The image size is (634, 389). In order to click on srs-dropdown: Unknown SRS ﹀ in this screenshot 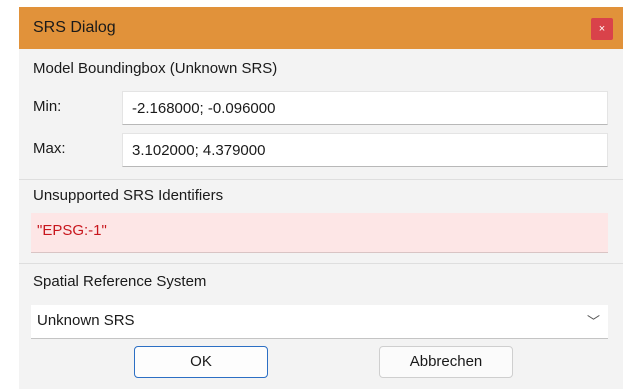, I will do `click(319, 322)`.